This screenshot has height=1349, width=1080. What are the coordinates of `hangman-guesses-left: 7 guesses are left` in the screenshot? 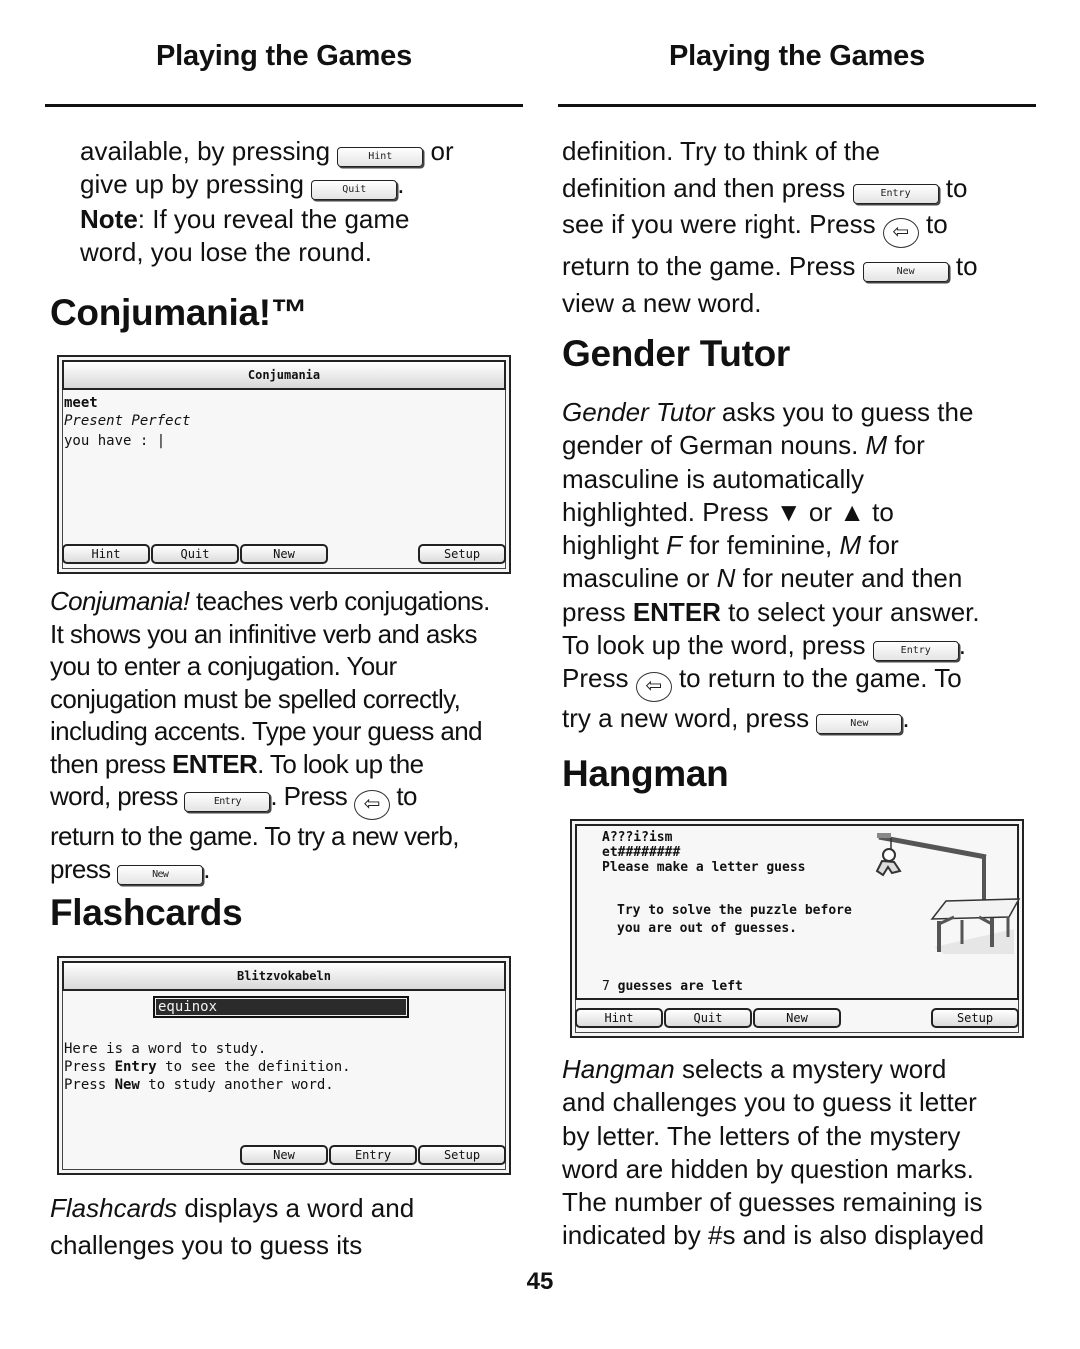 It's located at (672, 986).